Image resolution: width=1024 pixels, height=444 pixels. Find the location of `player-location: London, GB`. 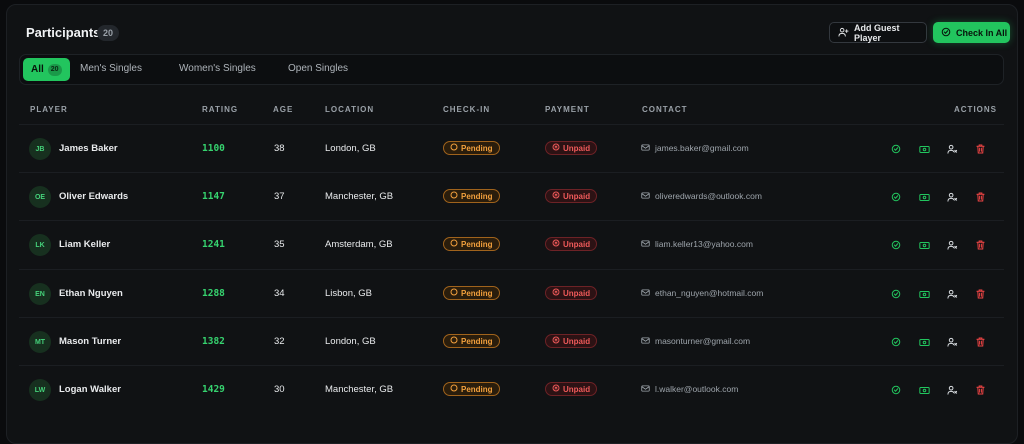

player-location: London, GB is located at coordinates (350, 341).